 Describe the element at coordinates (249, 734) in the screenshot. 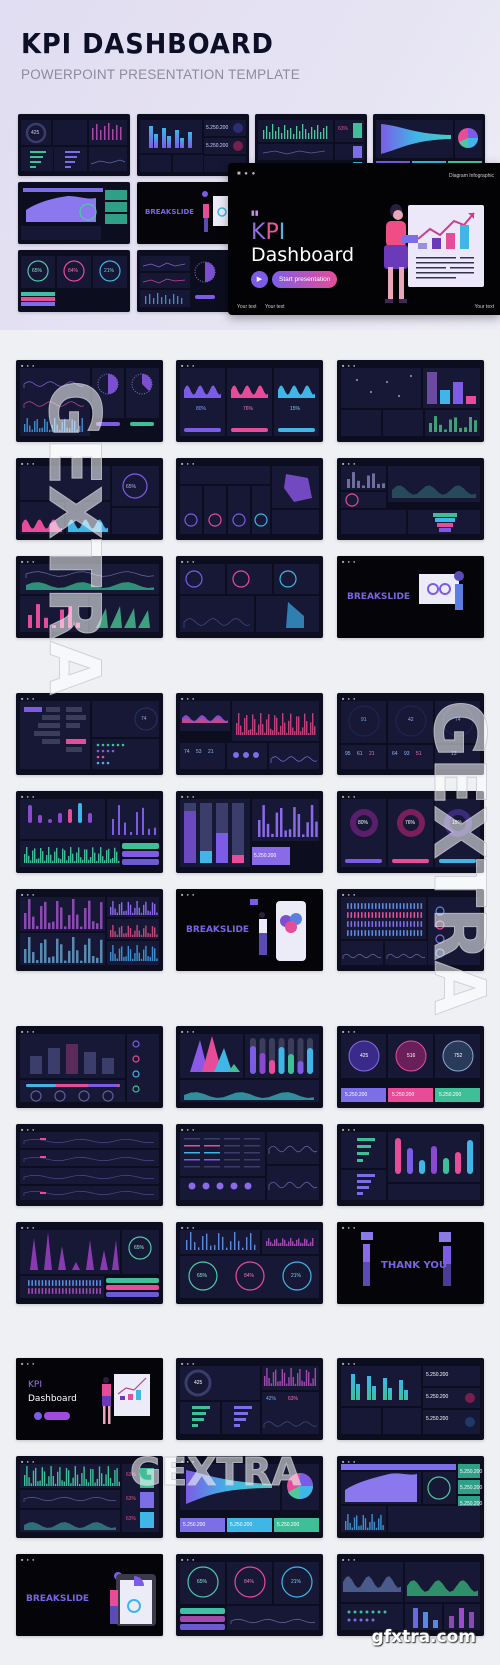

I see `slide-thumbnail-wavesSmall: ■ ● ● 74 53 21` at that location.